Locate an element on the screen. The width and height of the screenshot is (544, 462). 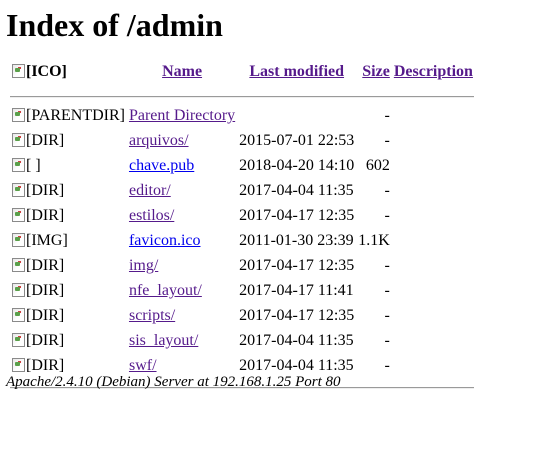
header-last-modified: Last modified is located at coordinates (296, 75).